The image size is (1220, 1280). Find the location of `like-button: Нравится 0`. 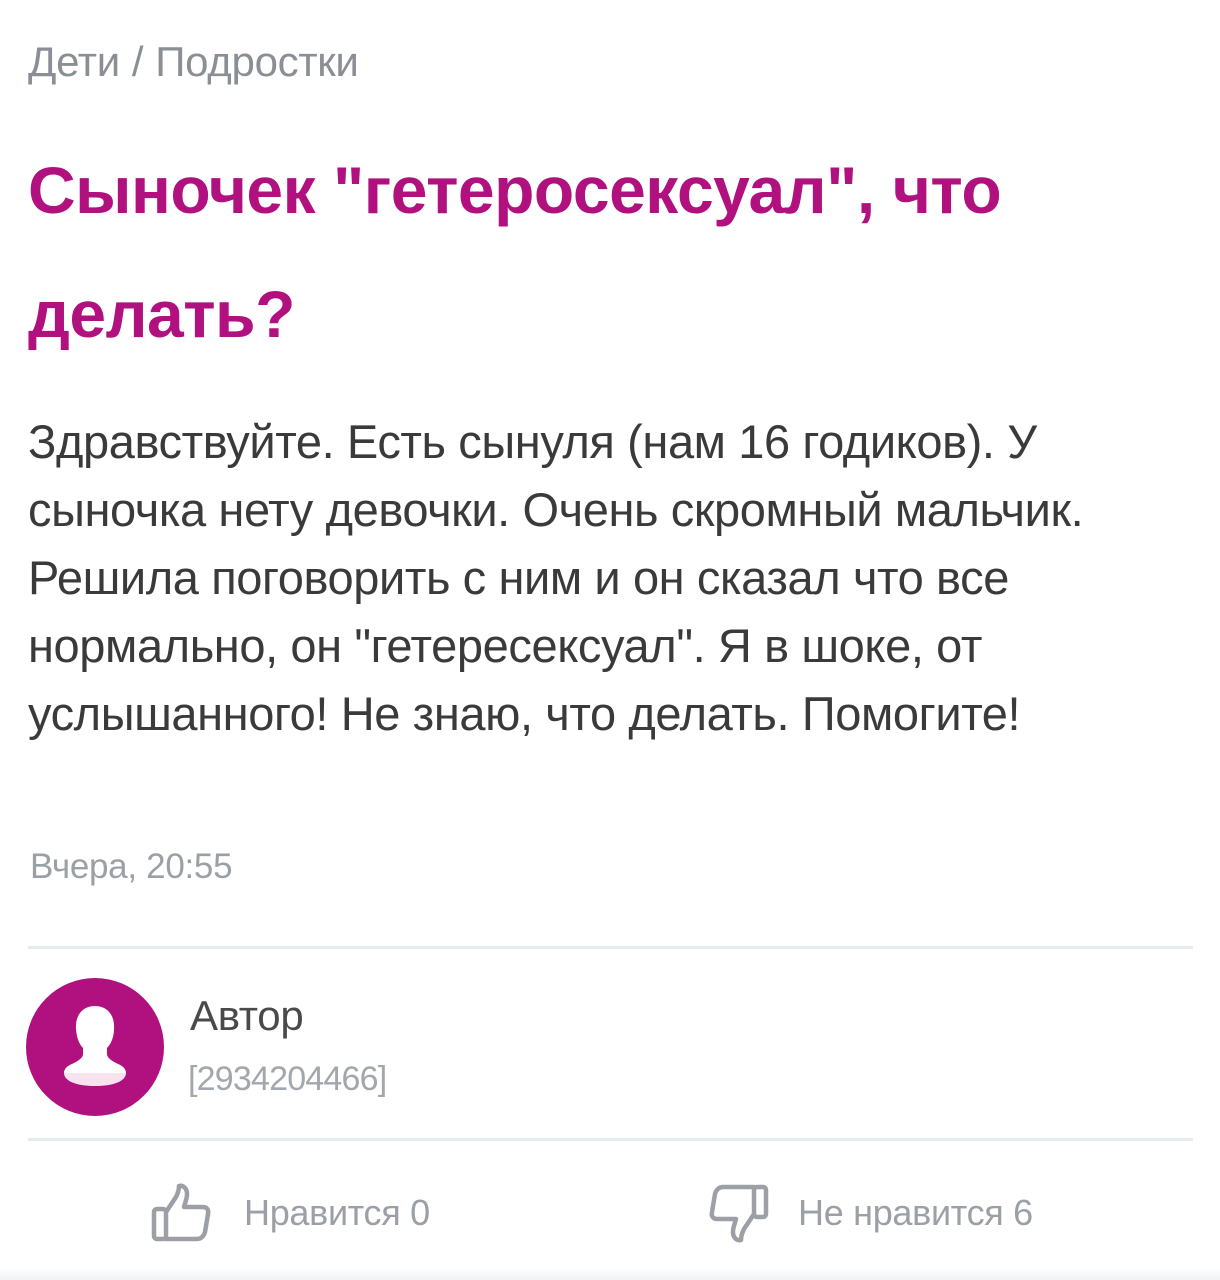

like-button: Нравится 0 is located at coordinates (290, 1213).